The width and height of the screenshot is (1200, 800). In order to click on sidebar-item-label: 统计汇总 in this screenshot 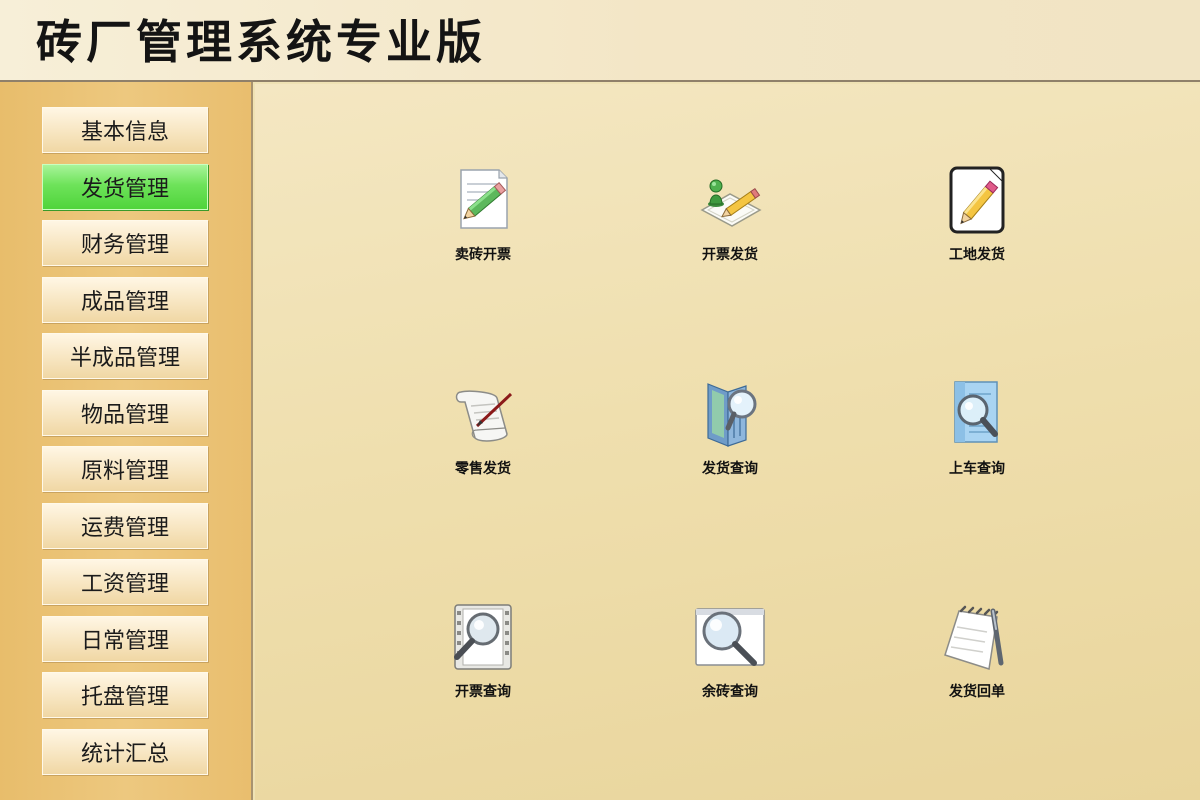, I will do `click(124, 754)`.